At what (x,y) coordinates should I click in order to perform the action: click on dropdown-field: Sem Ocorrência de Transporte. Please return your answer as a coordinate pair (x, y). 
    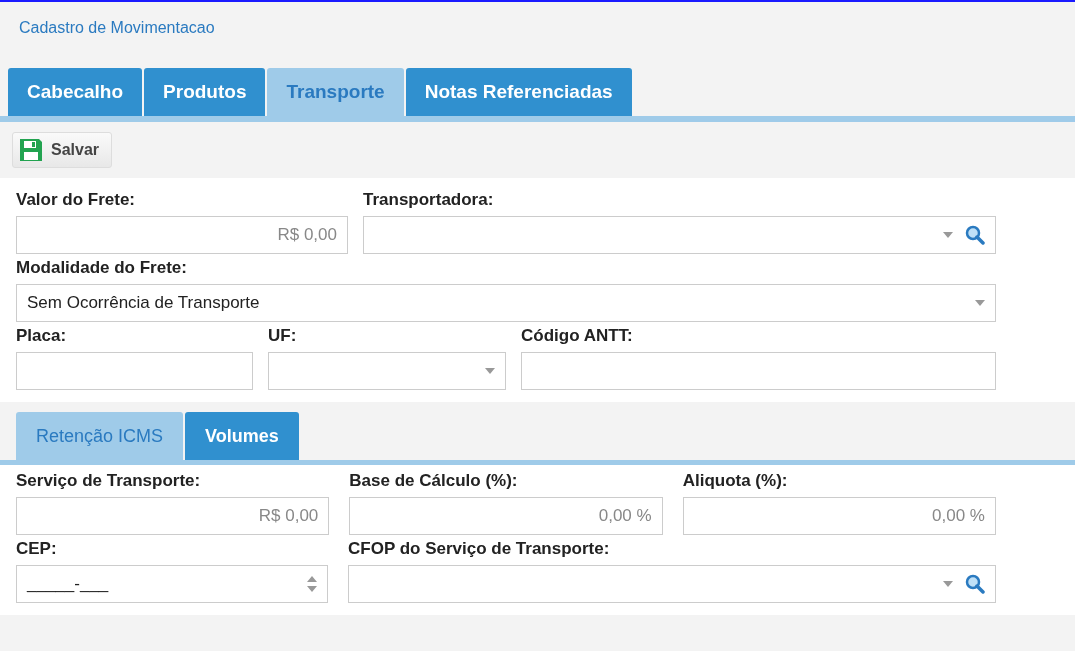
    Looking at the image, I should click on (506, 303).